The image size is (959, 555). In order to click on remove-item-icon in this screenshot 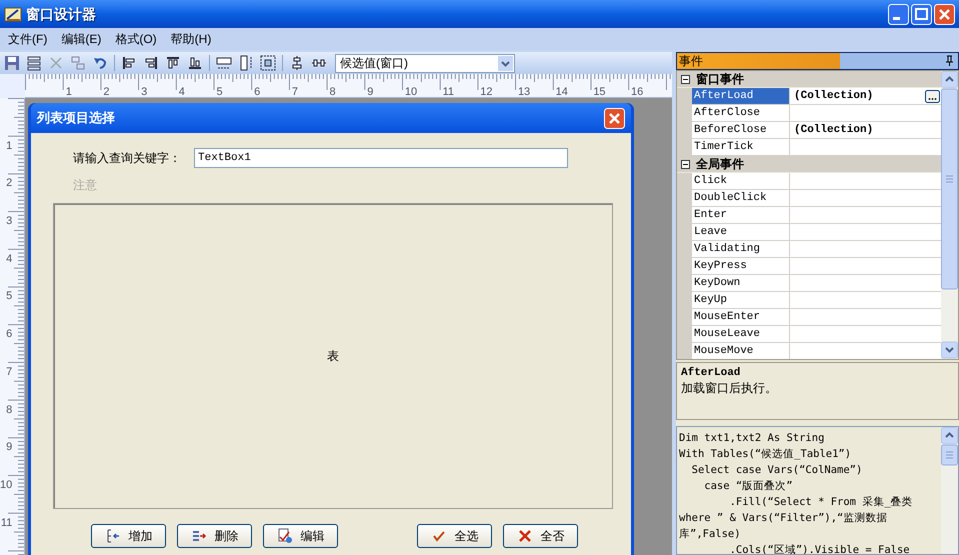, I will do `click(198, 536)`.